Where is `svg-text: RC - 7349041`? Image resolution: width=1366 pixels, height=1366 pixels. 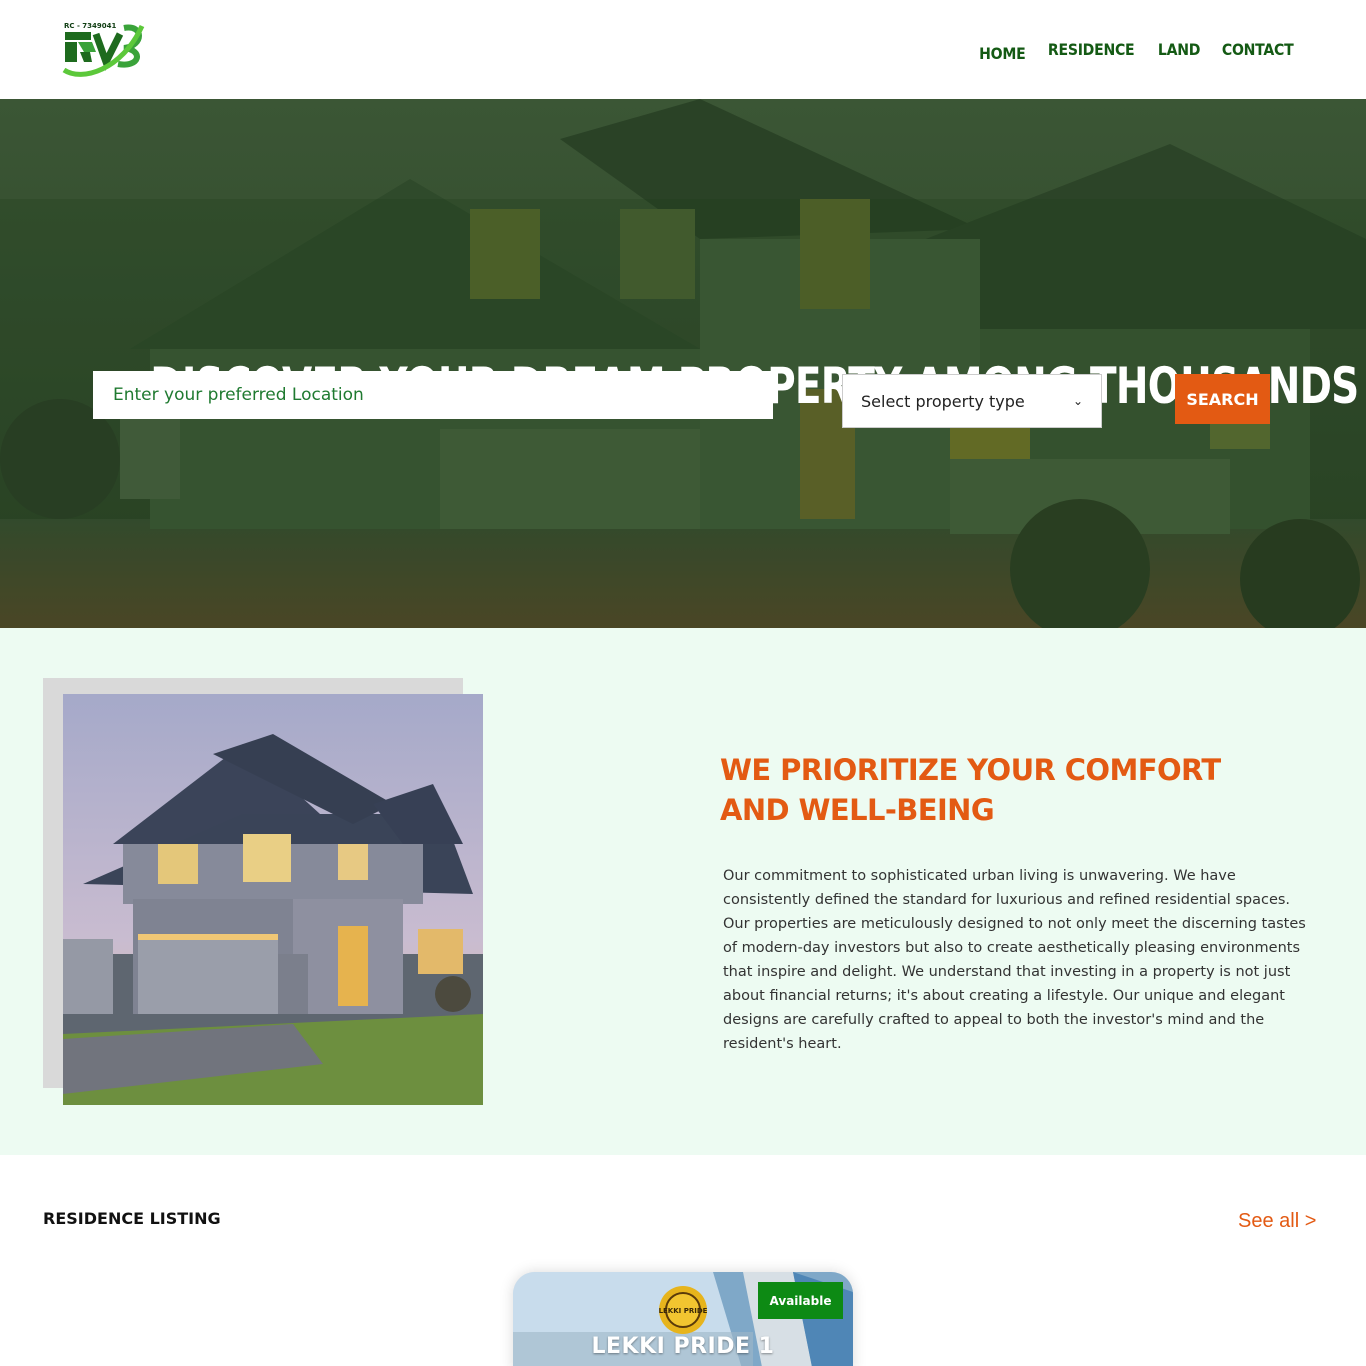
svg-text: RC - 7349041 is located at coordinates (90, 26).